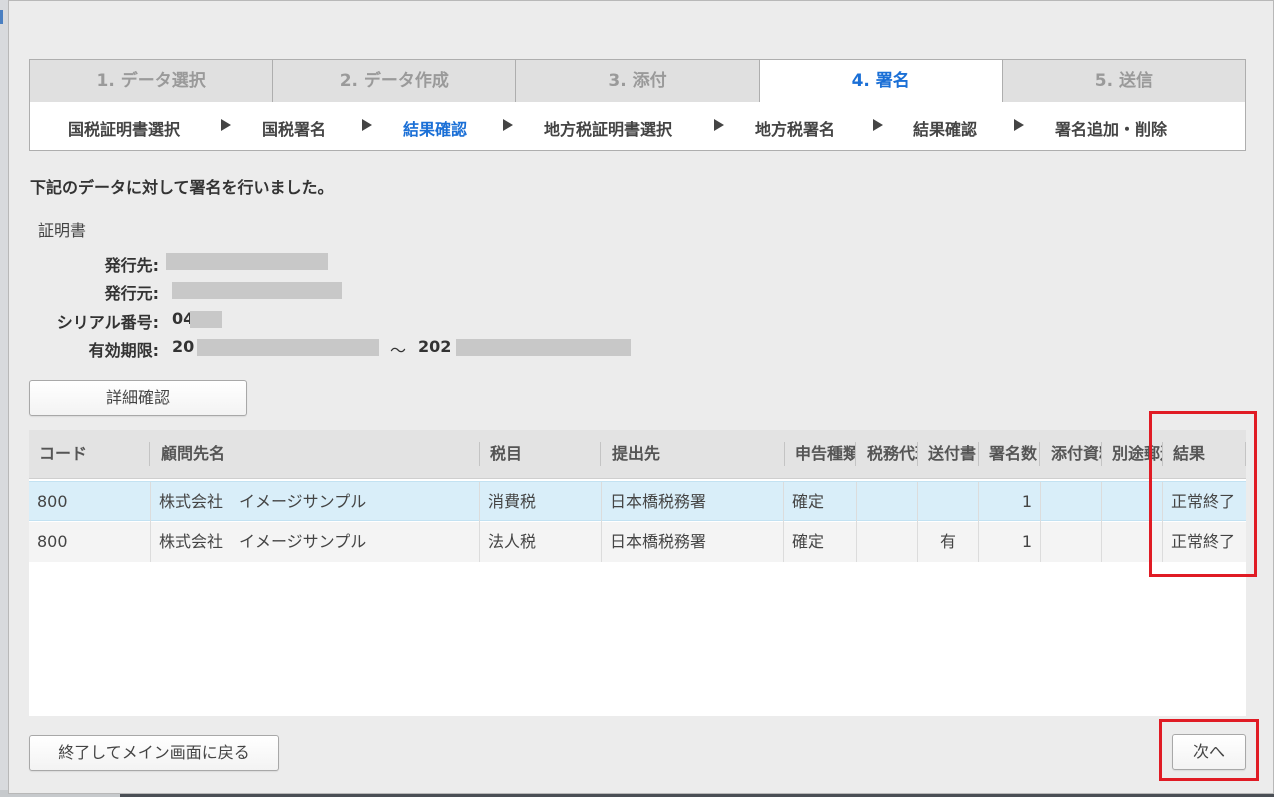  Describe the element at coordinates (693, 454) in the screenshot. I see `column-submit-to: 提出先` at that location.